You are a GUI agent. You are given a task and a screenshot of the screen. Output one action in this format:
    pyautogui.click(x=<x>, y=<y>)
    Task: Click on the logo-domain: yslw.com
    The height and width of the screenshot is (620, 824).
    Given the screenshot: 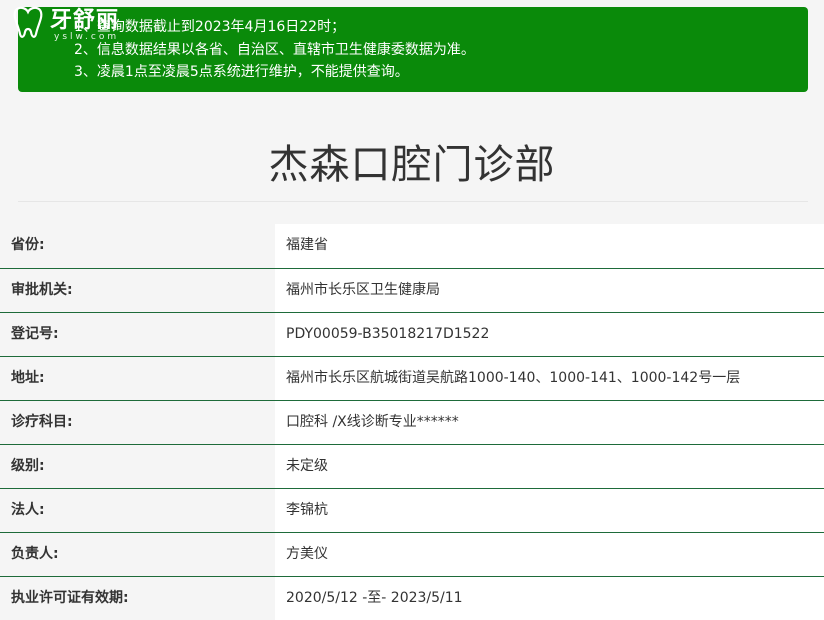 What is the action you would take?
    pyautogui.click(x=87, y=37)
    